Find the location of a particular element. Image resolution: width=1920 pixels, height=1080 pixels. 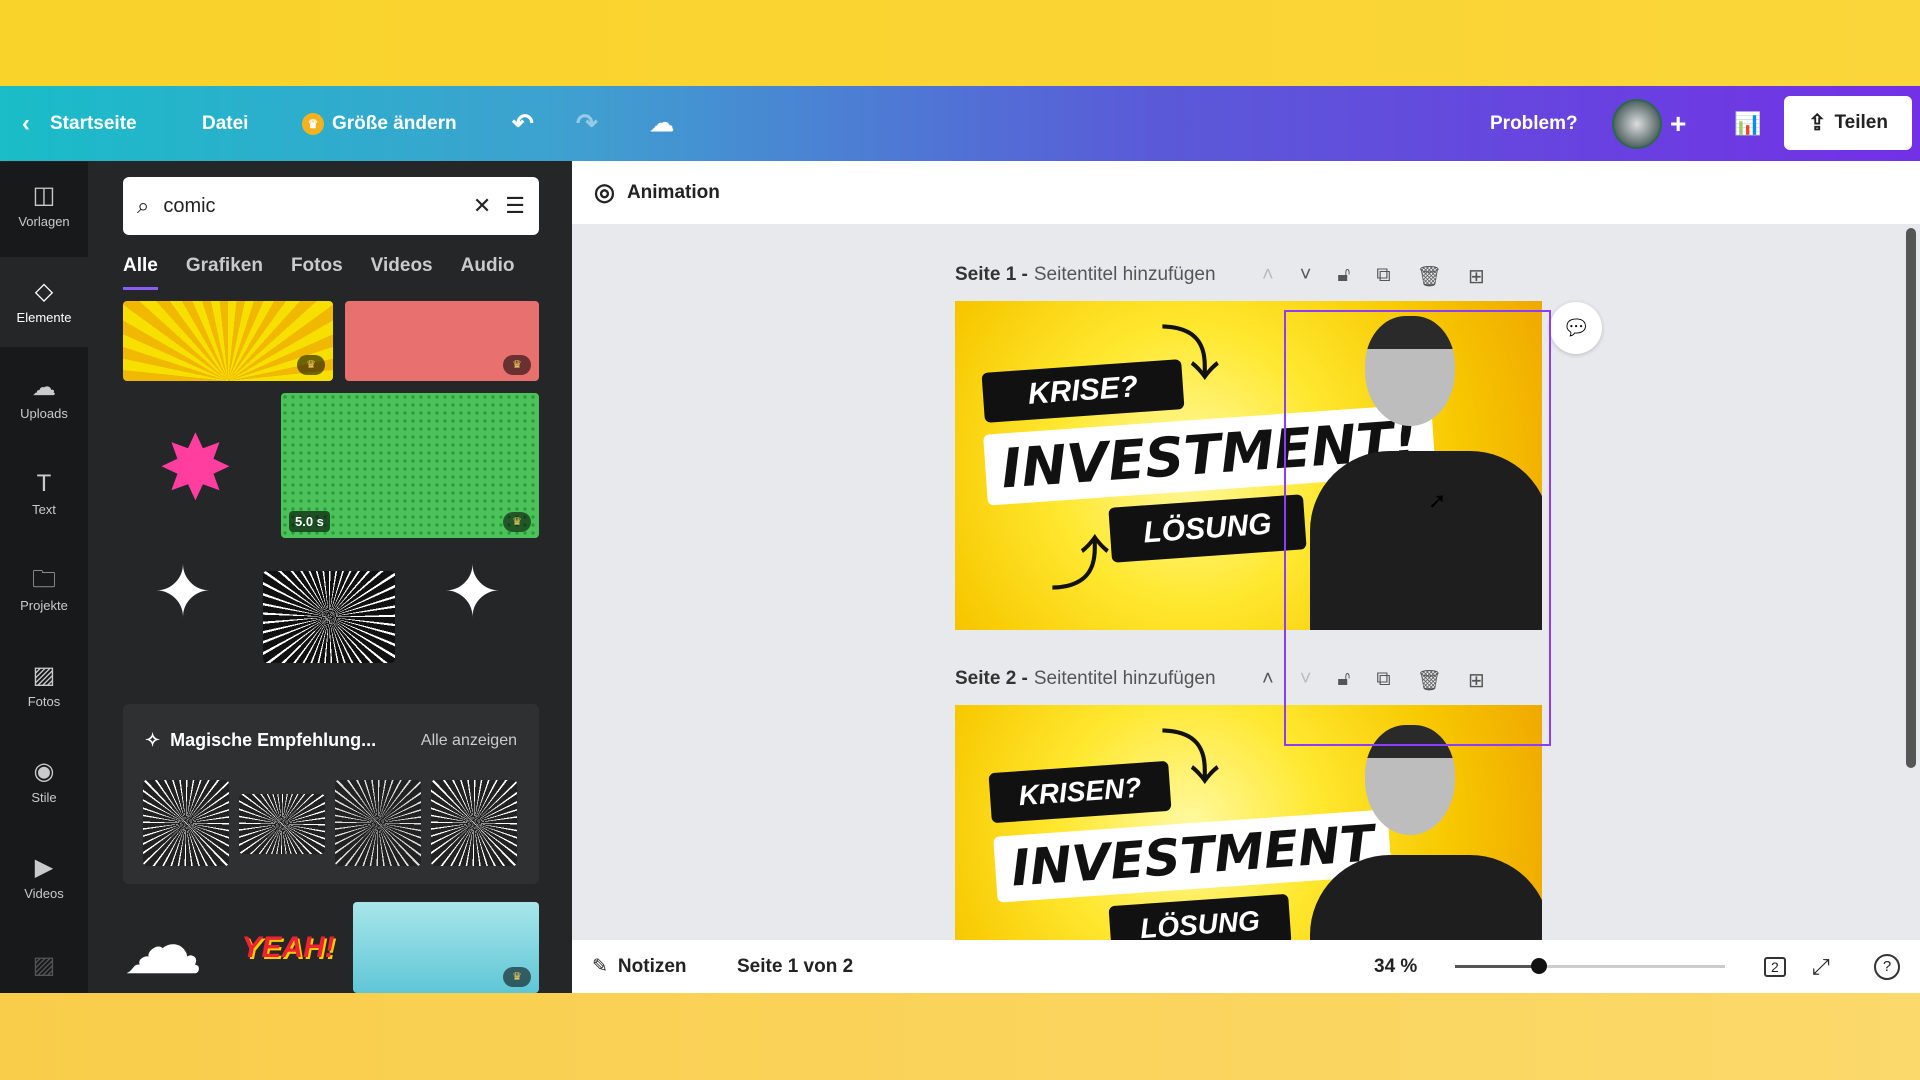

share-button: ⇪ Teilen is located at coordinates (1848, 123).